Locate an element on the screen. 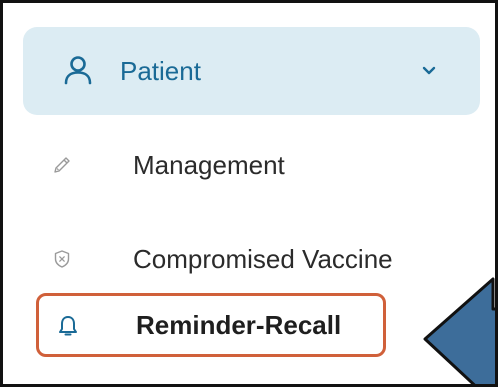 Image resolution: width=498 pixels, height=387 pixels. menu-item-label: Management is located at coordinates (209, 165).